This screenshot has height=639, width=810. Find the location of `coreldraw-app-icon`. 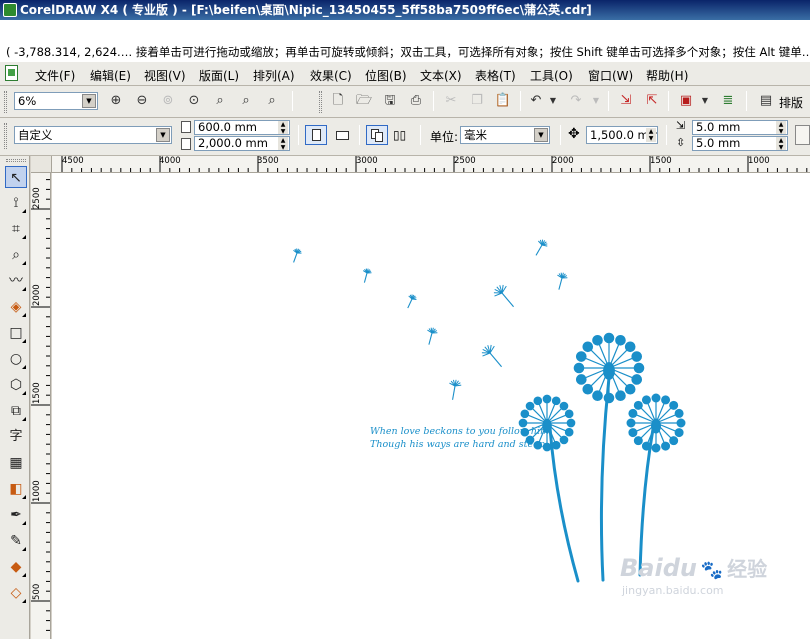

coreldraw-app-icon is located at coordinates (10, 10).